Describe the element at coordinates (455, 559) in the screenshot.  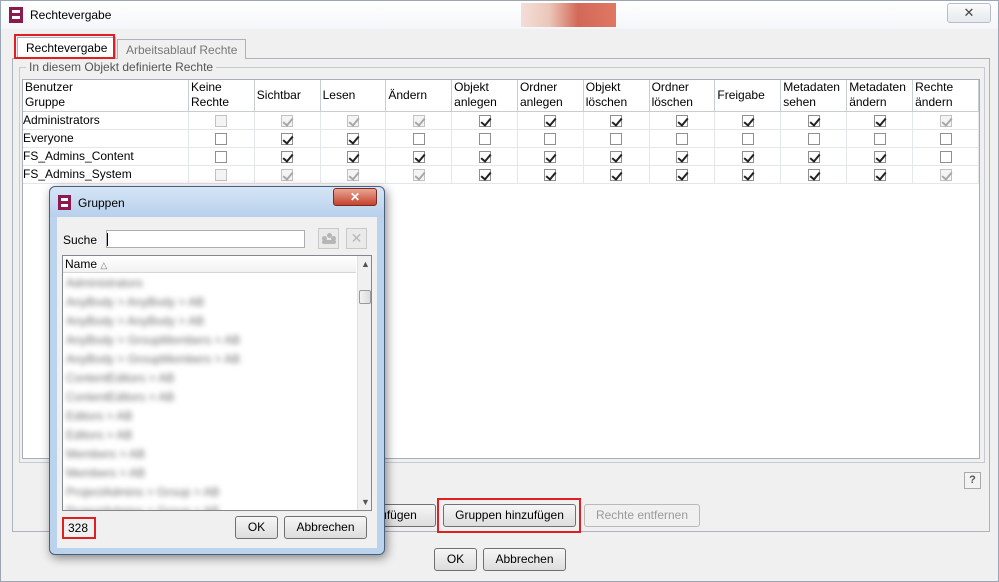
I see `ok-button: OK` at that location.